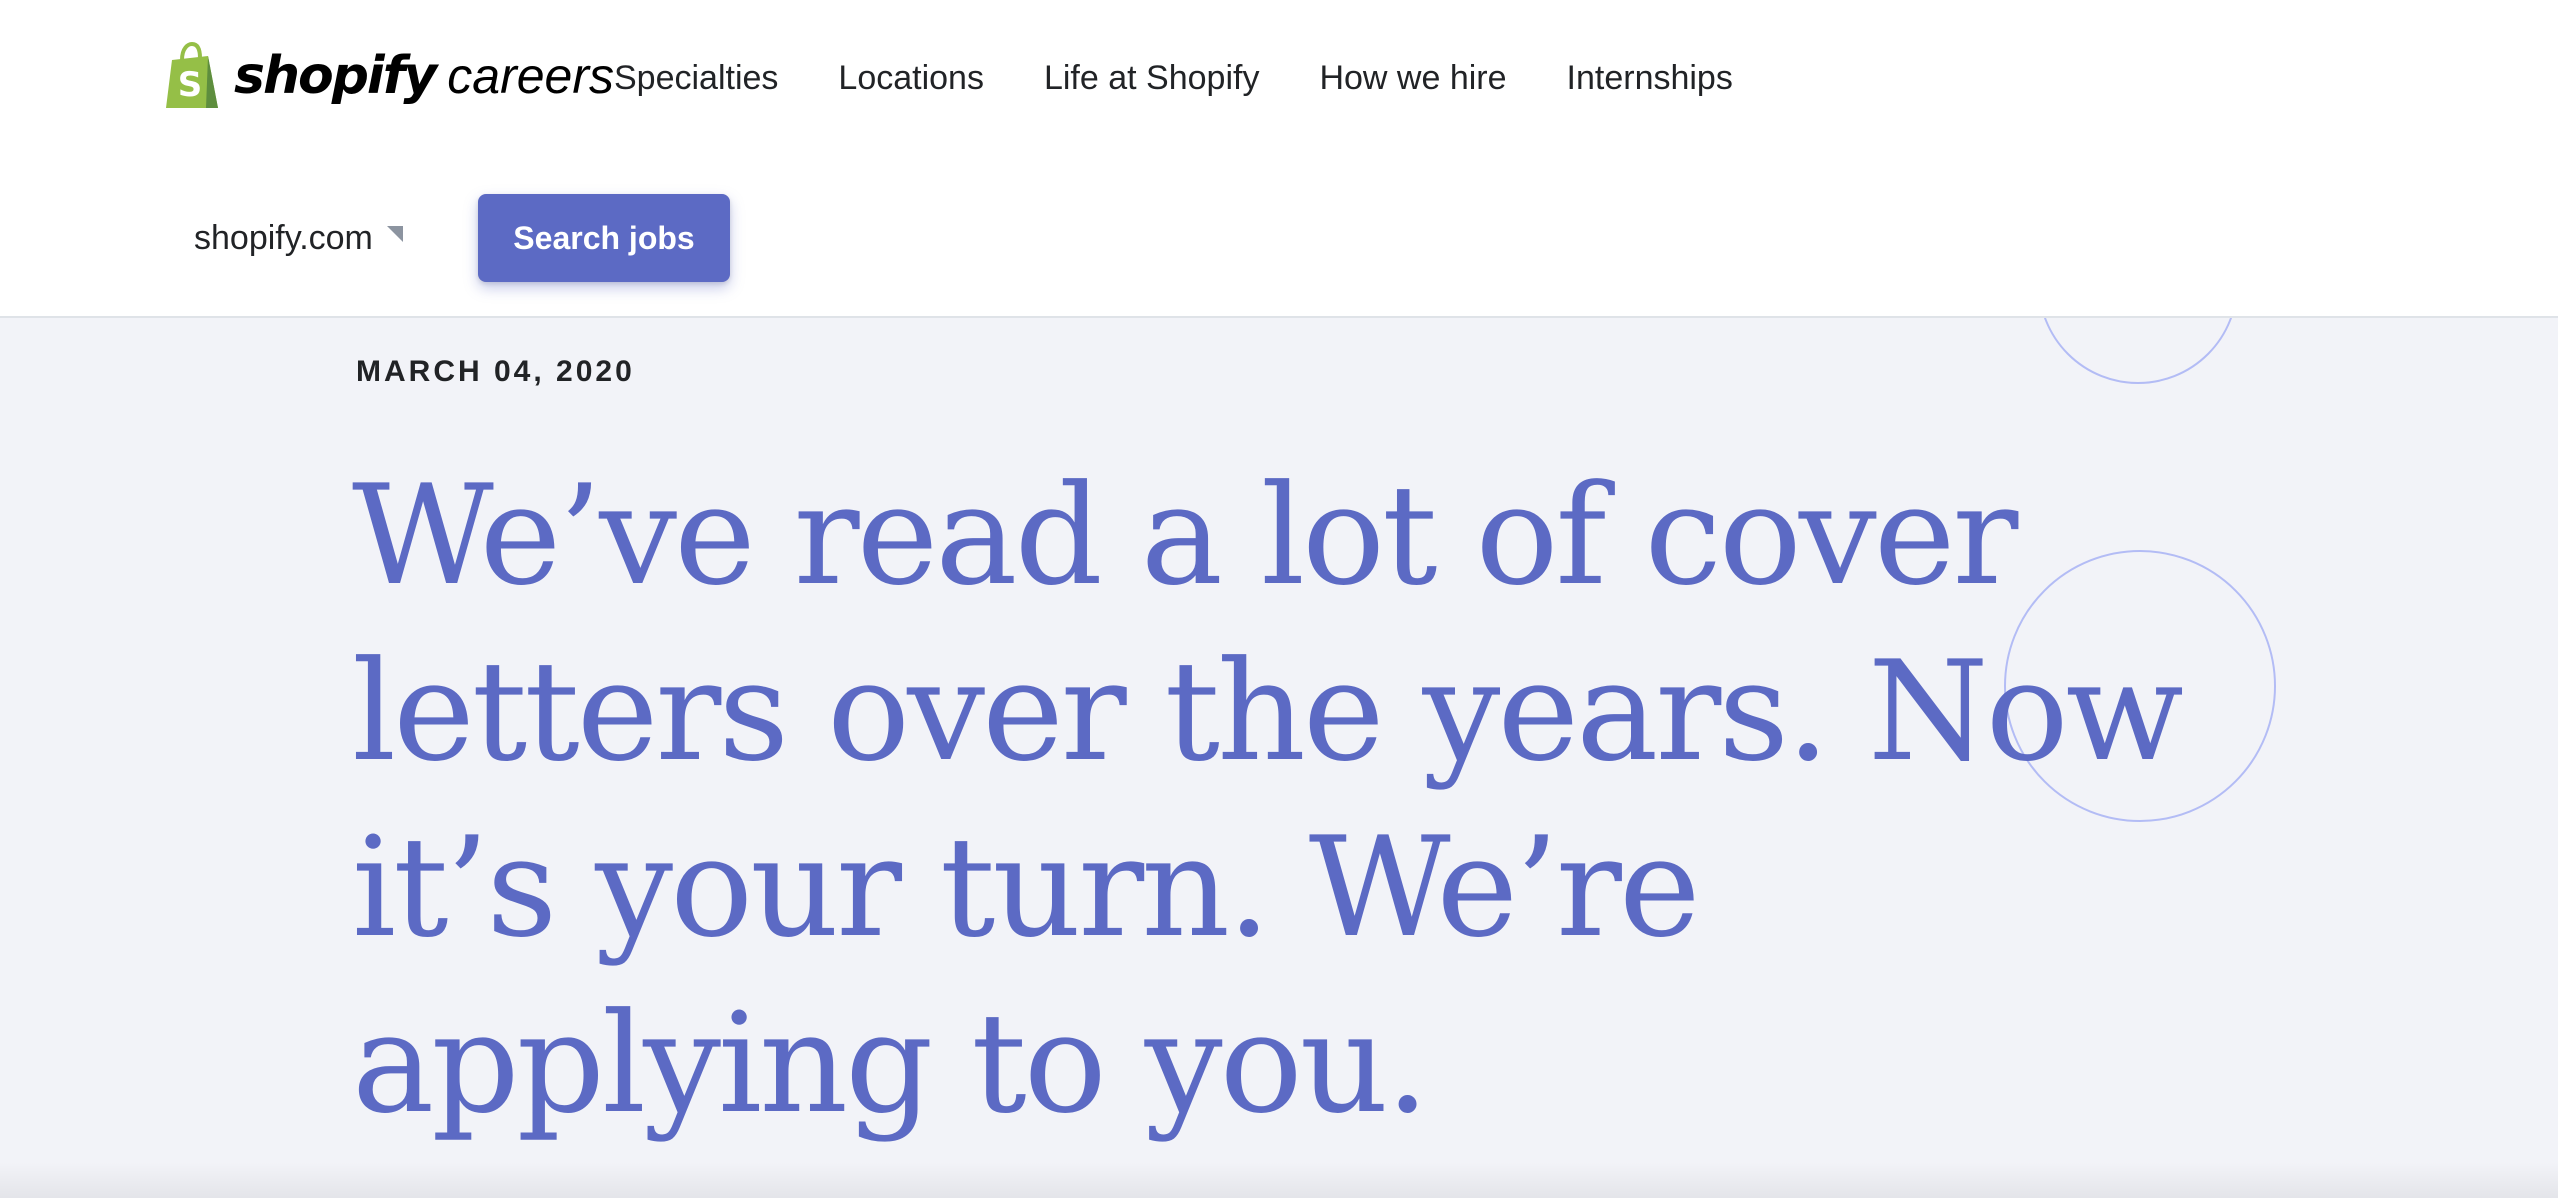 This screenshot has width=2558, height=1198. What do you see at coordinates (335, 76) in the screenshot?
I see `logo-wordmark: shopify` at bounding box center [335, 76].